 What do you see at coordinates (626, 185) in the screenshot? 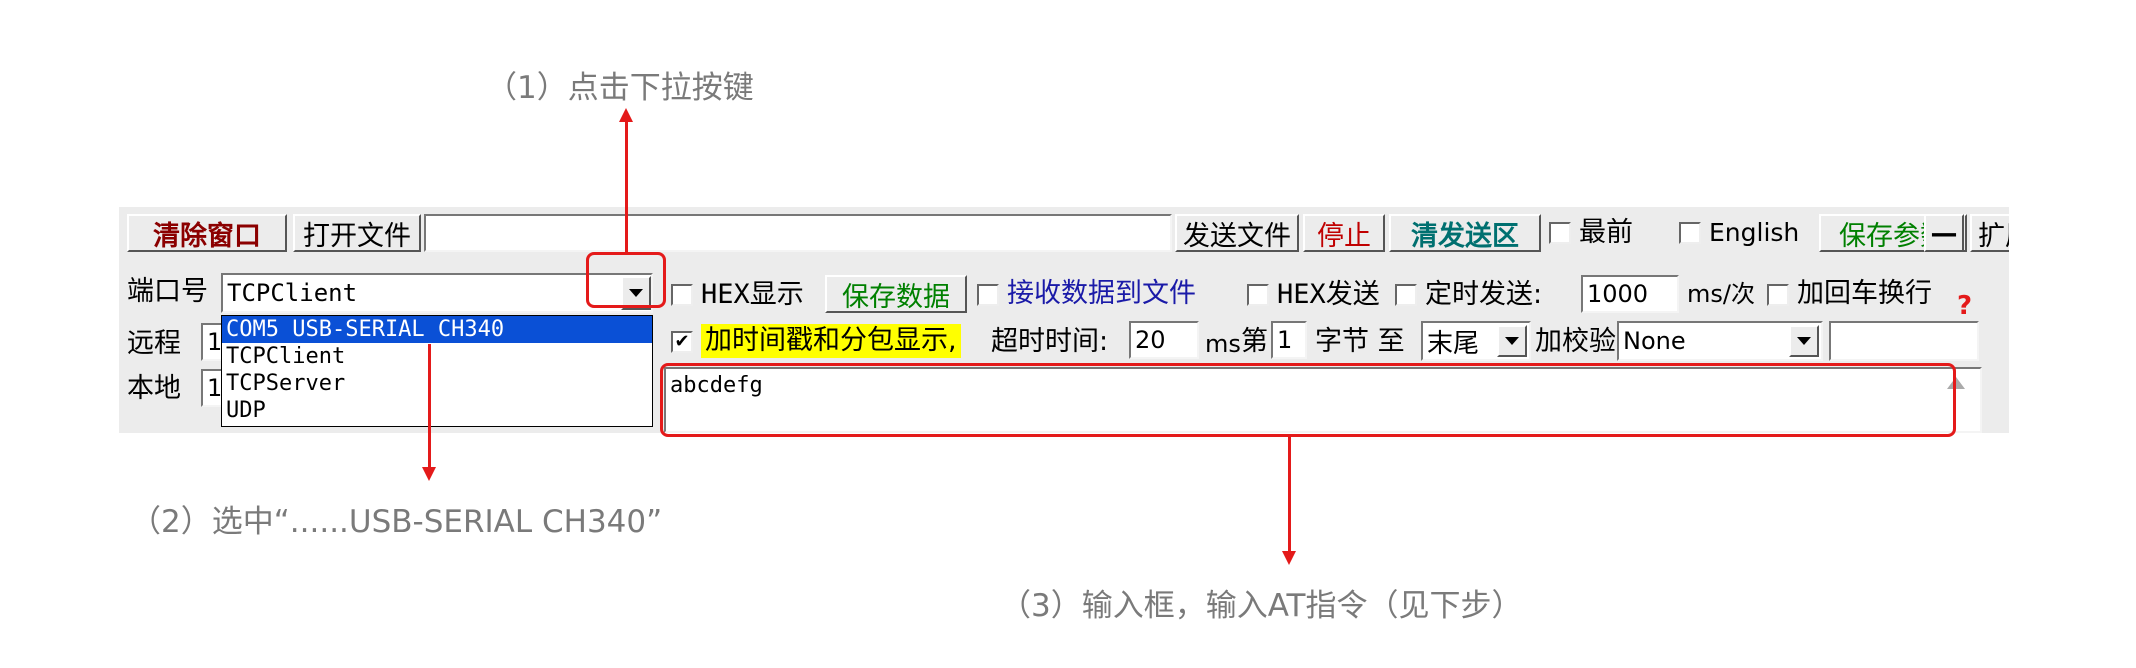
I see `arrow-1-line` at bounding box center [626, 185].